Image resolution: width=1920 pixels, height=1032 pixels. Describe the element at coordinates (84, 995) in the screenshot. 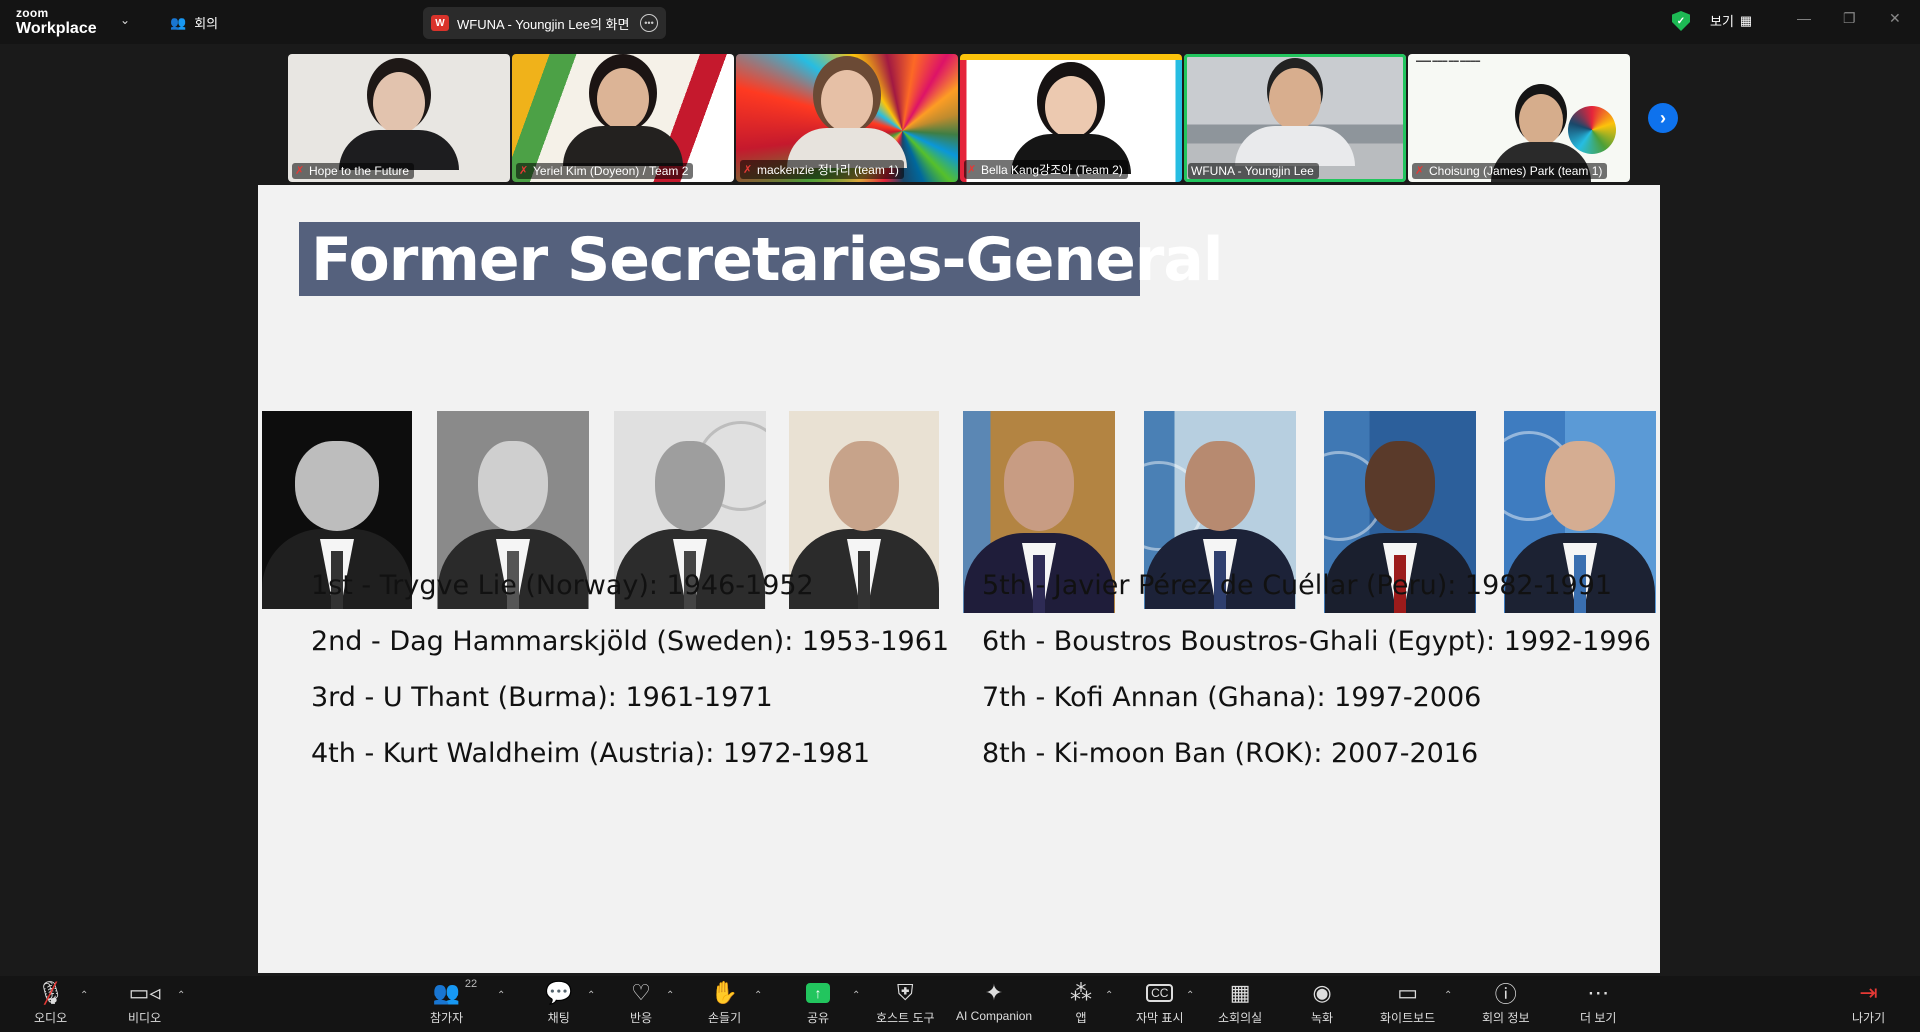

I see `audio-options-caret-icon: ⌃` at that location.